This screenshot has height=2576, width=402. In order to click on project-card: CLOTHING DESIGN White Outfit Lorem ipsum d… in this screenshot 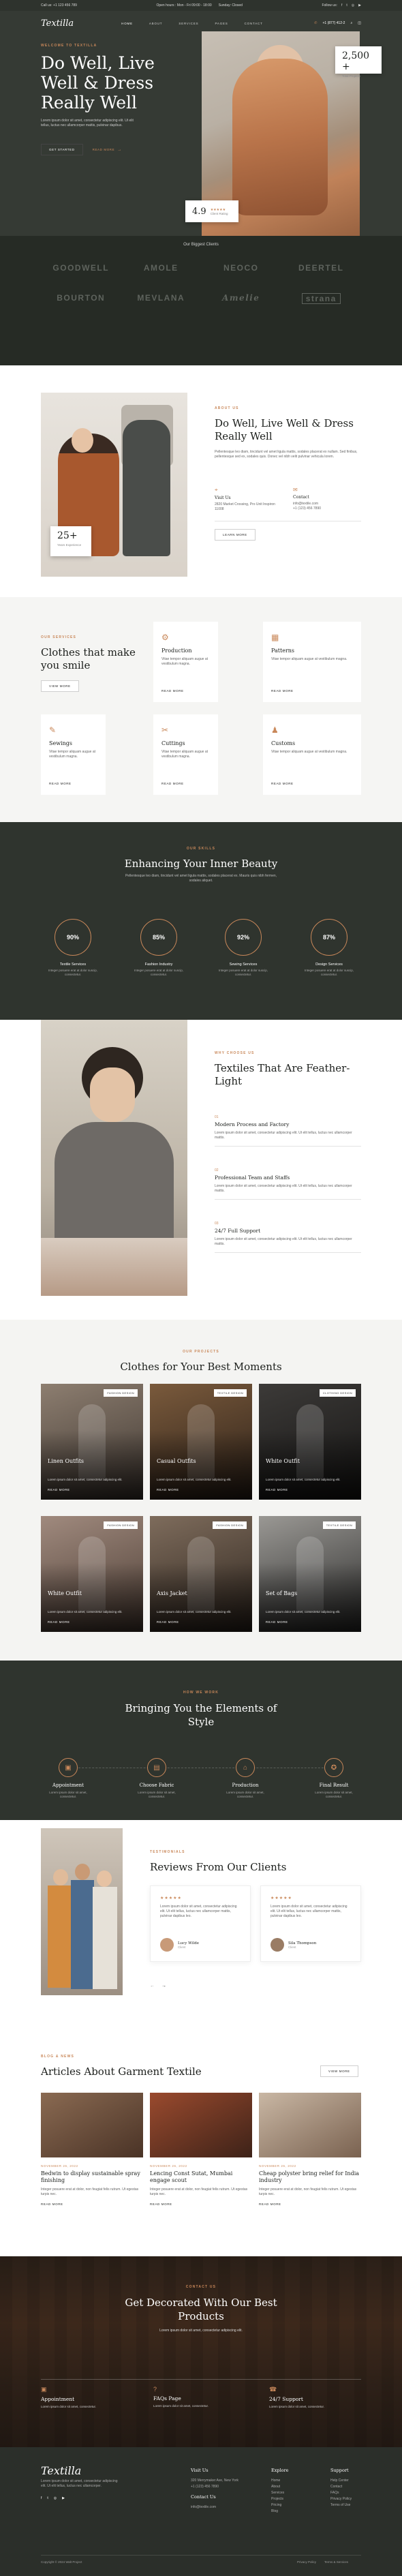, I will do `click(310, 1442)`.